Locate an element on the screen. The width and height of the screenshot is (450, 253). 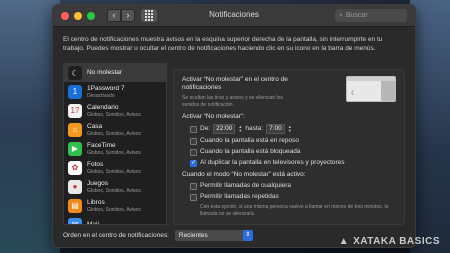
search-field: ⌕ Buscar is located at coordinates (371, 15).